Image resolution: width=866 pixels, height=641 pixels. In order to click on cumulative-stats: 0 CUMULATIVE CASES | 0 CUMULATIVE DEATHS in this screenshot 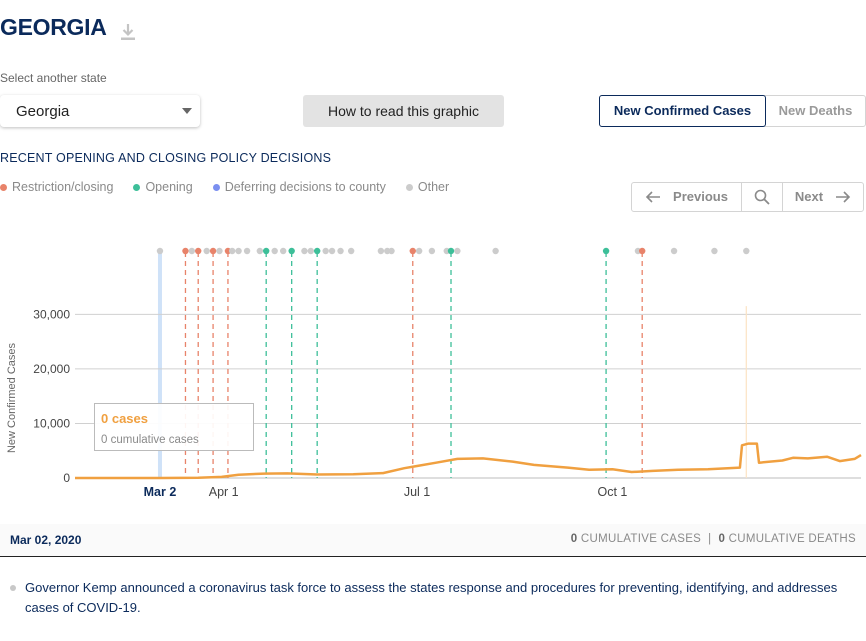, I will do `click(713, 539)`.